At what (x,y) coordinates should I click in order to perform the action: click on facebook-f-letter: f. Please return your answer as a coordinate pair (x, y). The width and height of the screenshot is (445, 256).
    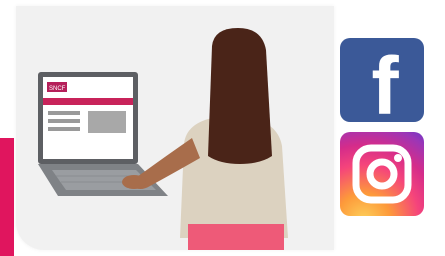
    Looking at the image, I should click on (385, 86).